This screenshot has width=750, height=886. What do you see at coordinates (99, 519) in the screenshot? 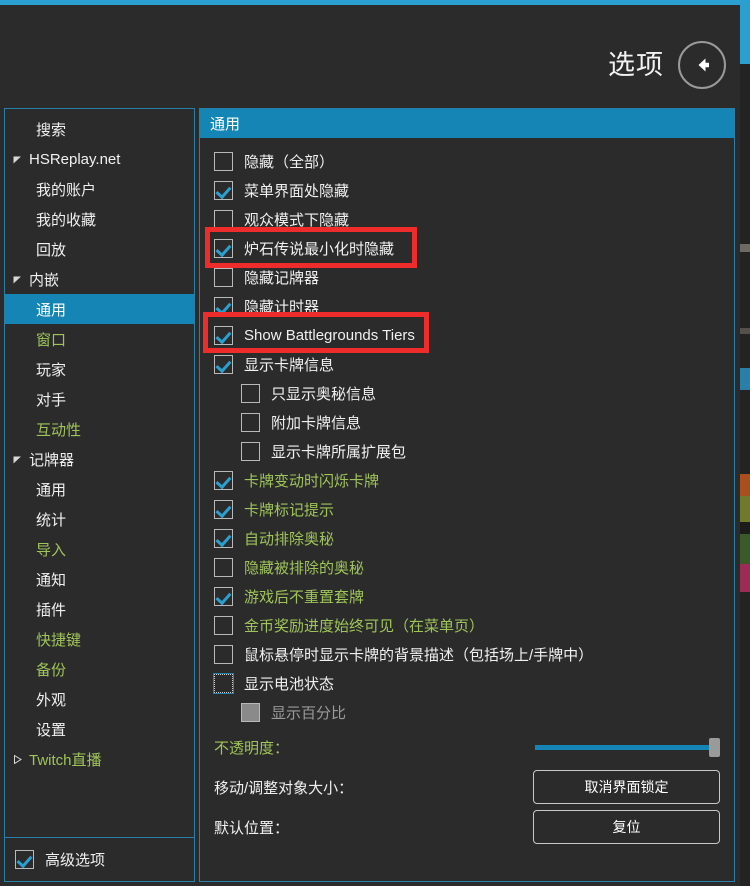
I see `sidebar-item-13: 统计` at bounding box center [99, 519].